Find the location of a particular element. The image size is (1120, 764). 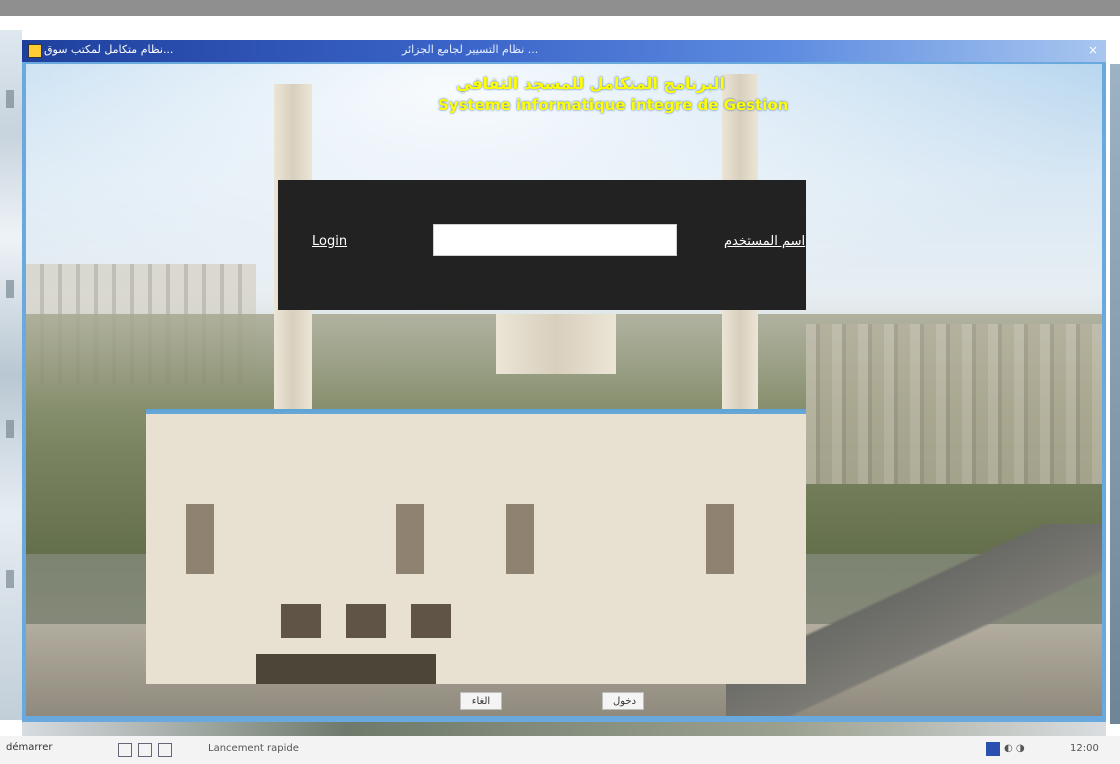

heading-latin: Systeme informatique integre de Gestion is located at coordinates (613, 105).